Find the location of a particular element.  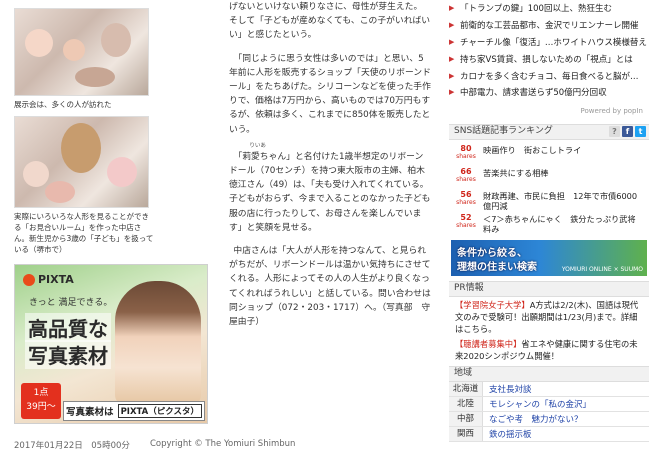

copyright: Copyright © The Yomiuri Shimbun is located at coordinates (223, 444).